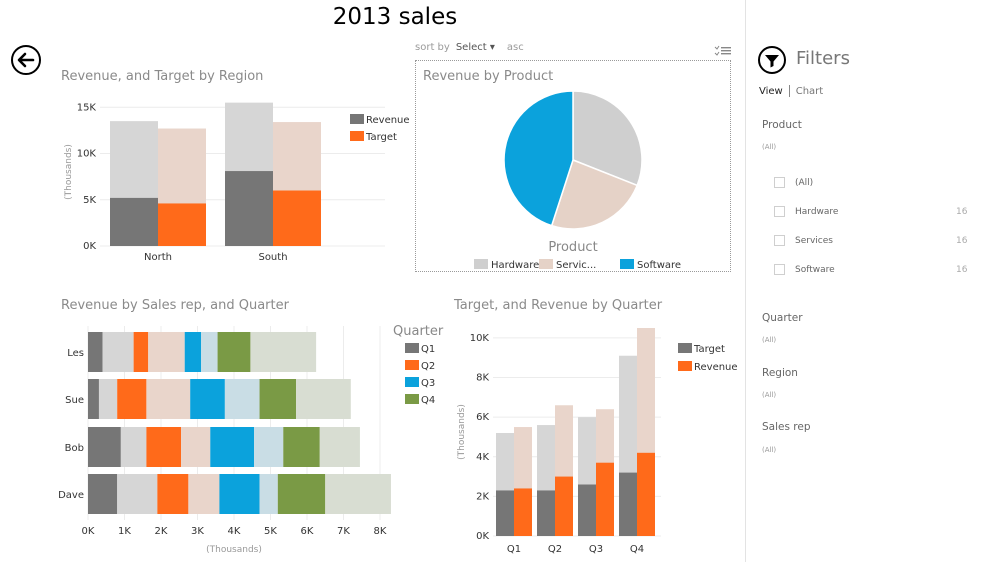  What do you see at coordinates (492, 47) in the screenshot?
I see `chevron-down-icon: ▾` at bounding box center [492, 47].